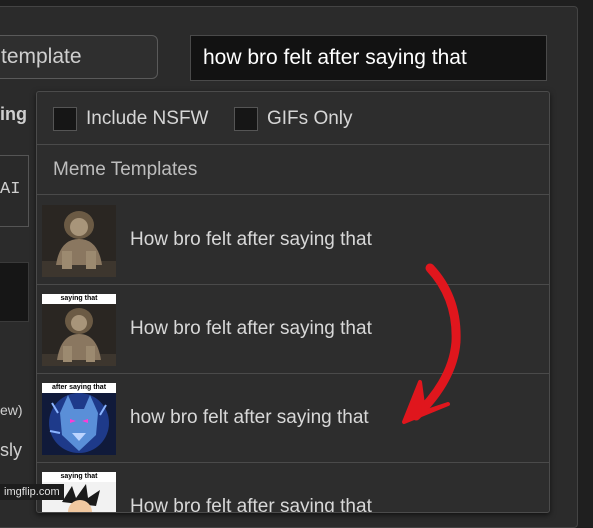 This screenshot has width=593, height=528. I want to click on template-thumbnail: after saying that, so click(79, 419).